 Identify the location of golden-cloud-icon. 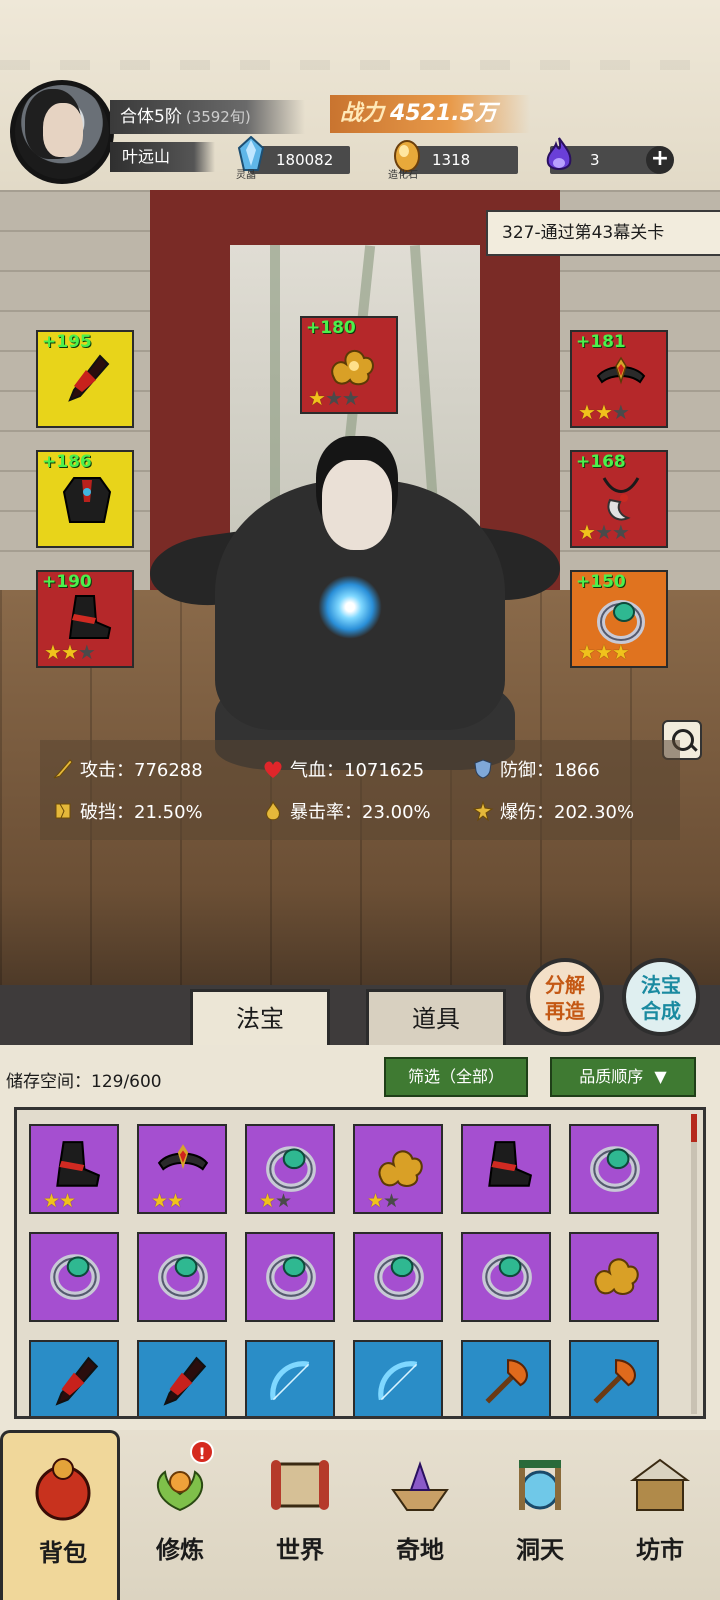
(616, 1276).